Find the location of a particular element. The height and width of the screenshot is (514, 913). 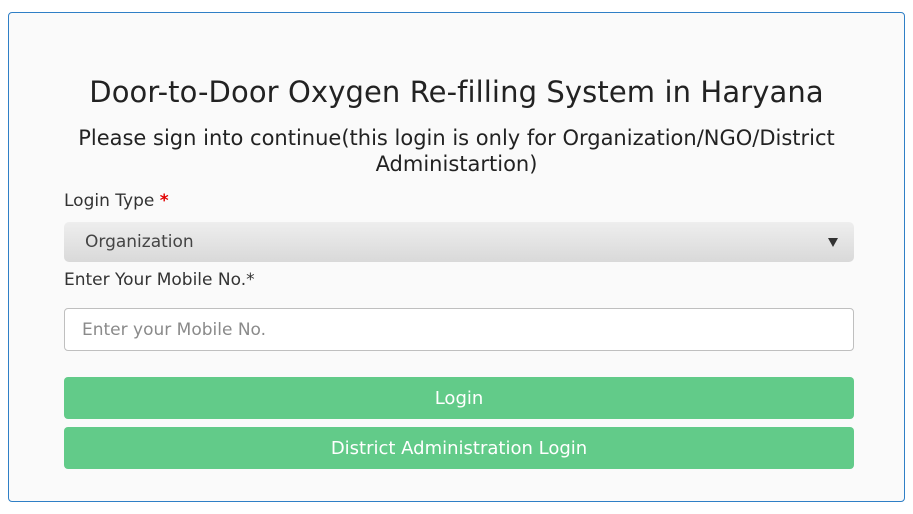

district-admin-login-button: District Administration Login is located at coordinates (459, 448).